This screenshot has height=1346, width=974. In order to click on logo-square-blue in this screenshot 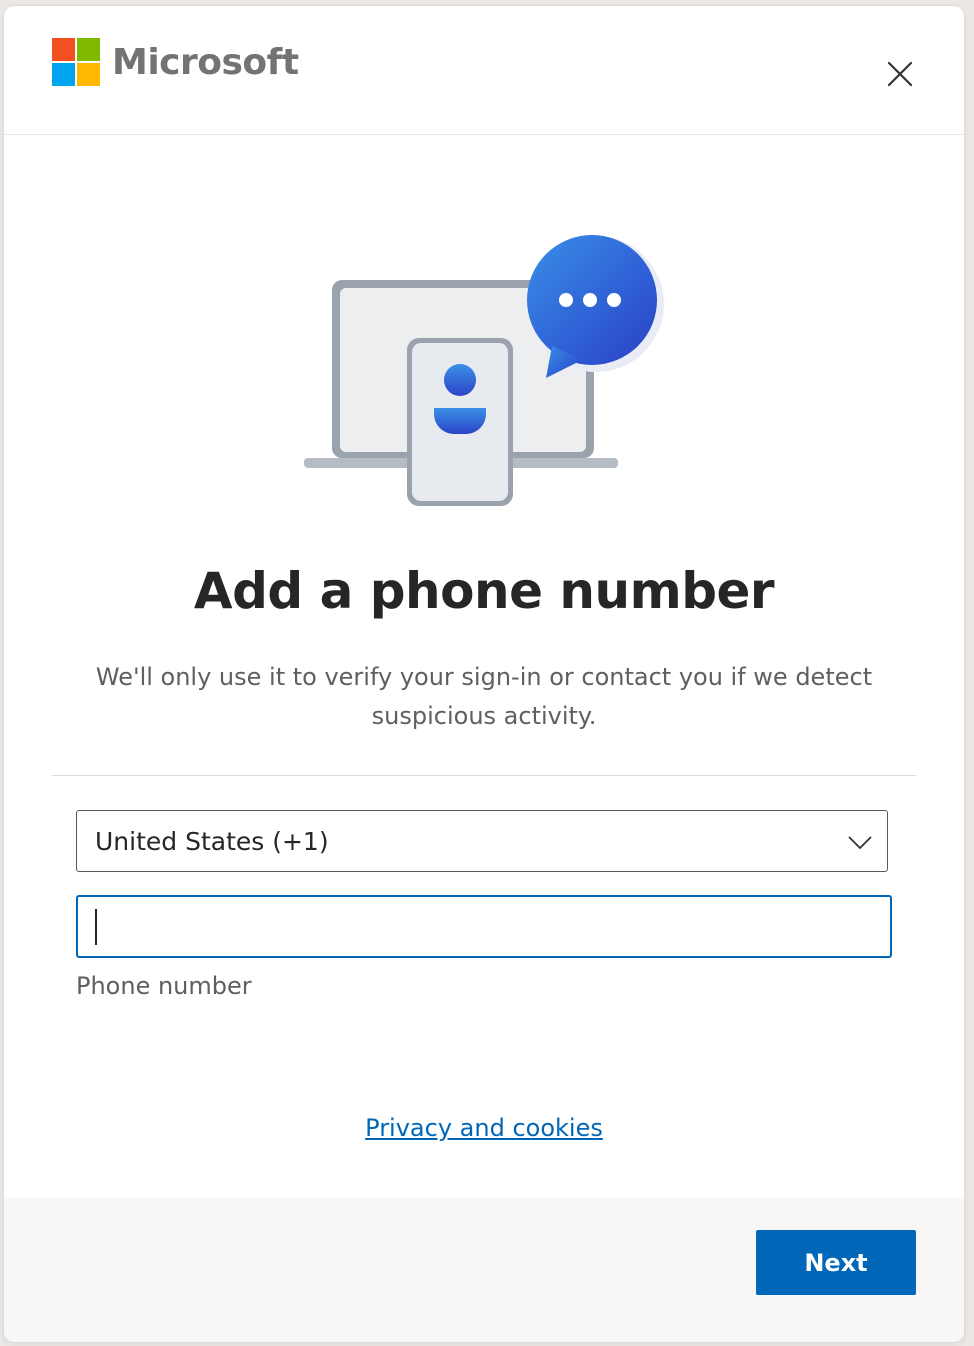, I will do `click(63, 74)`.